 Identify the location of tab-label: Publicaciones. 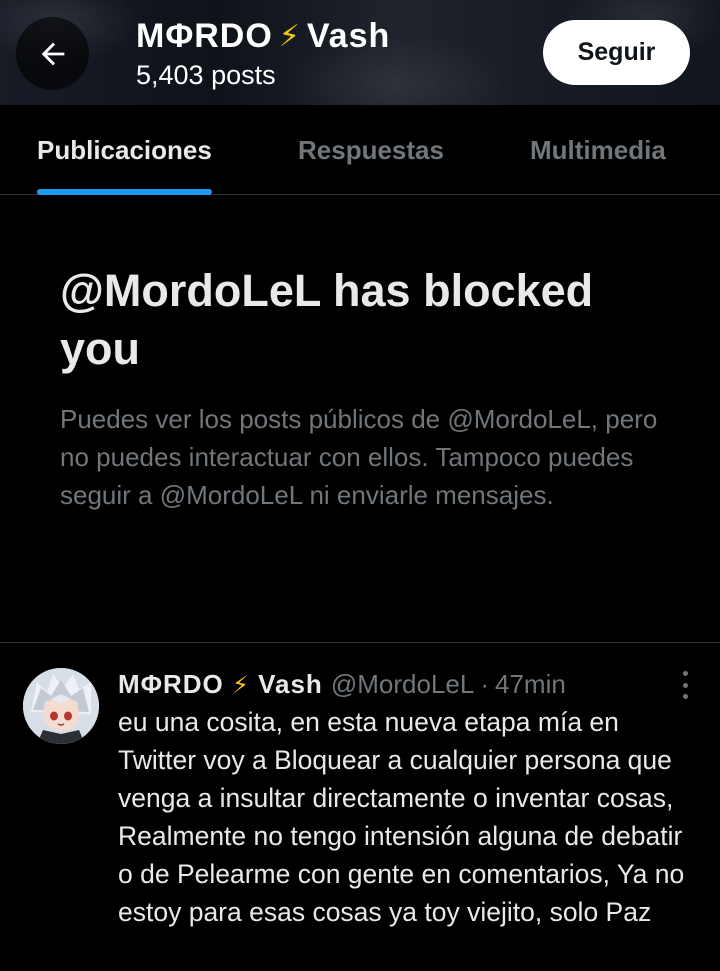
(124, 149).